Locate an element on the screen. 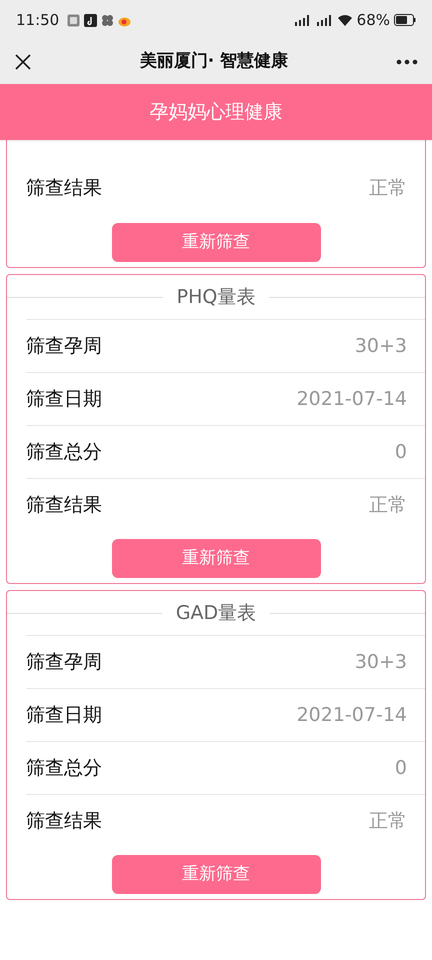  more-icon is located at coordinates (407, 62).